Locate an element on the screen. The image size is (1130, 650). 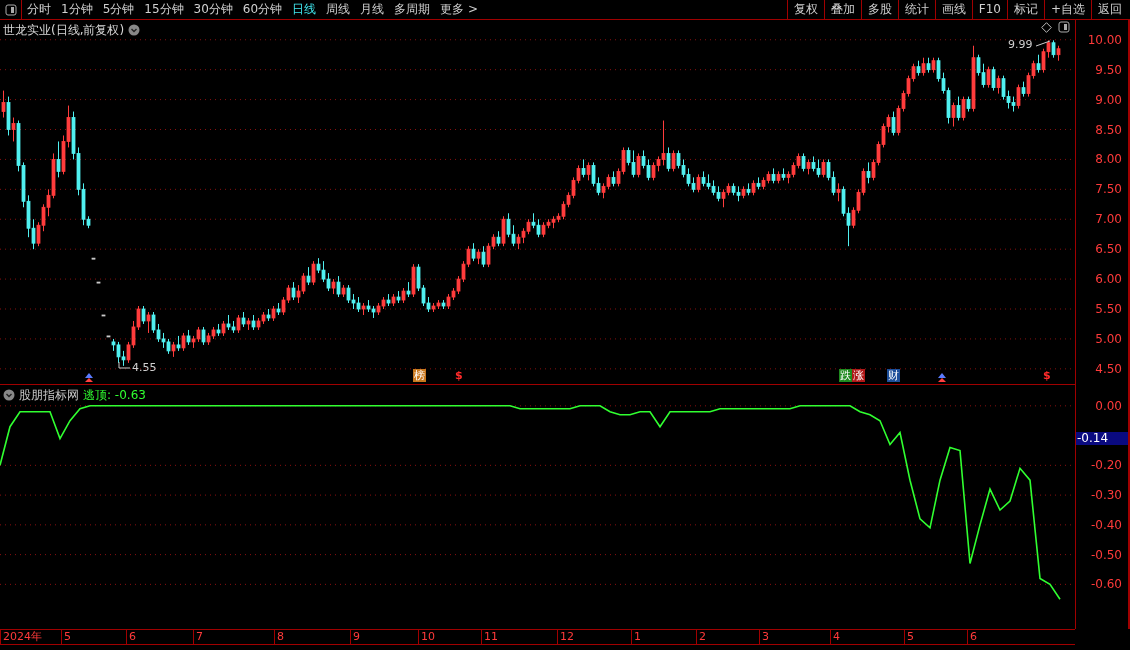
axis-label: 9.50 is located at coordinates (1108, 69).